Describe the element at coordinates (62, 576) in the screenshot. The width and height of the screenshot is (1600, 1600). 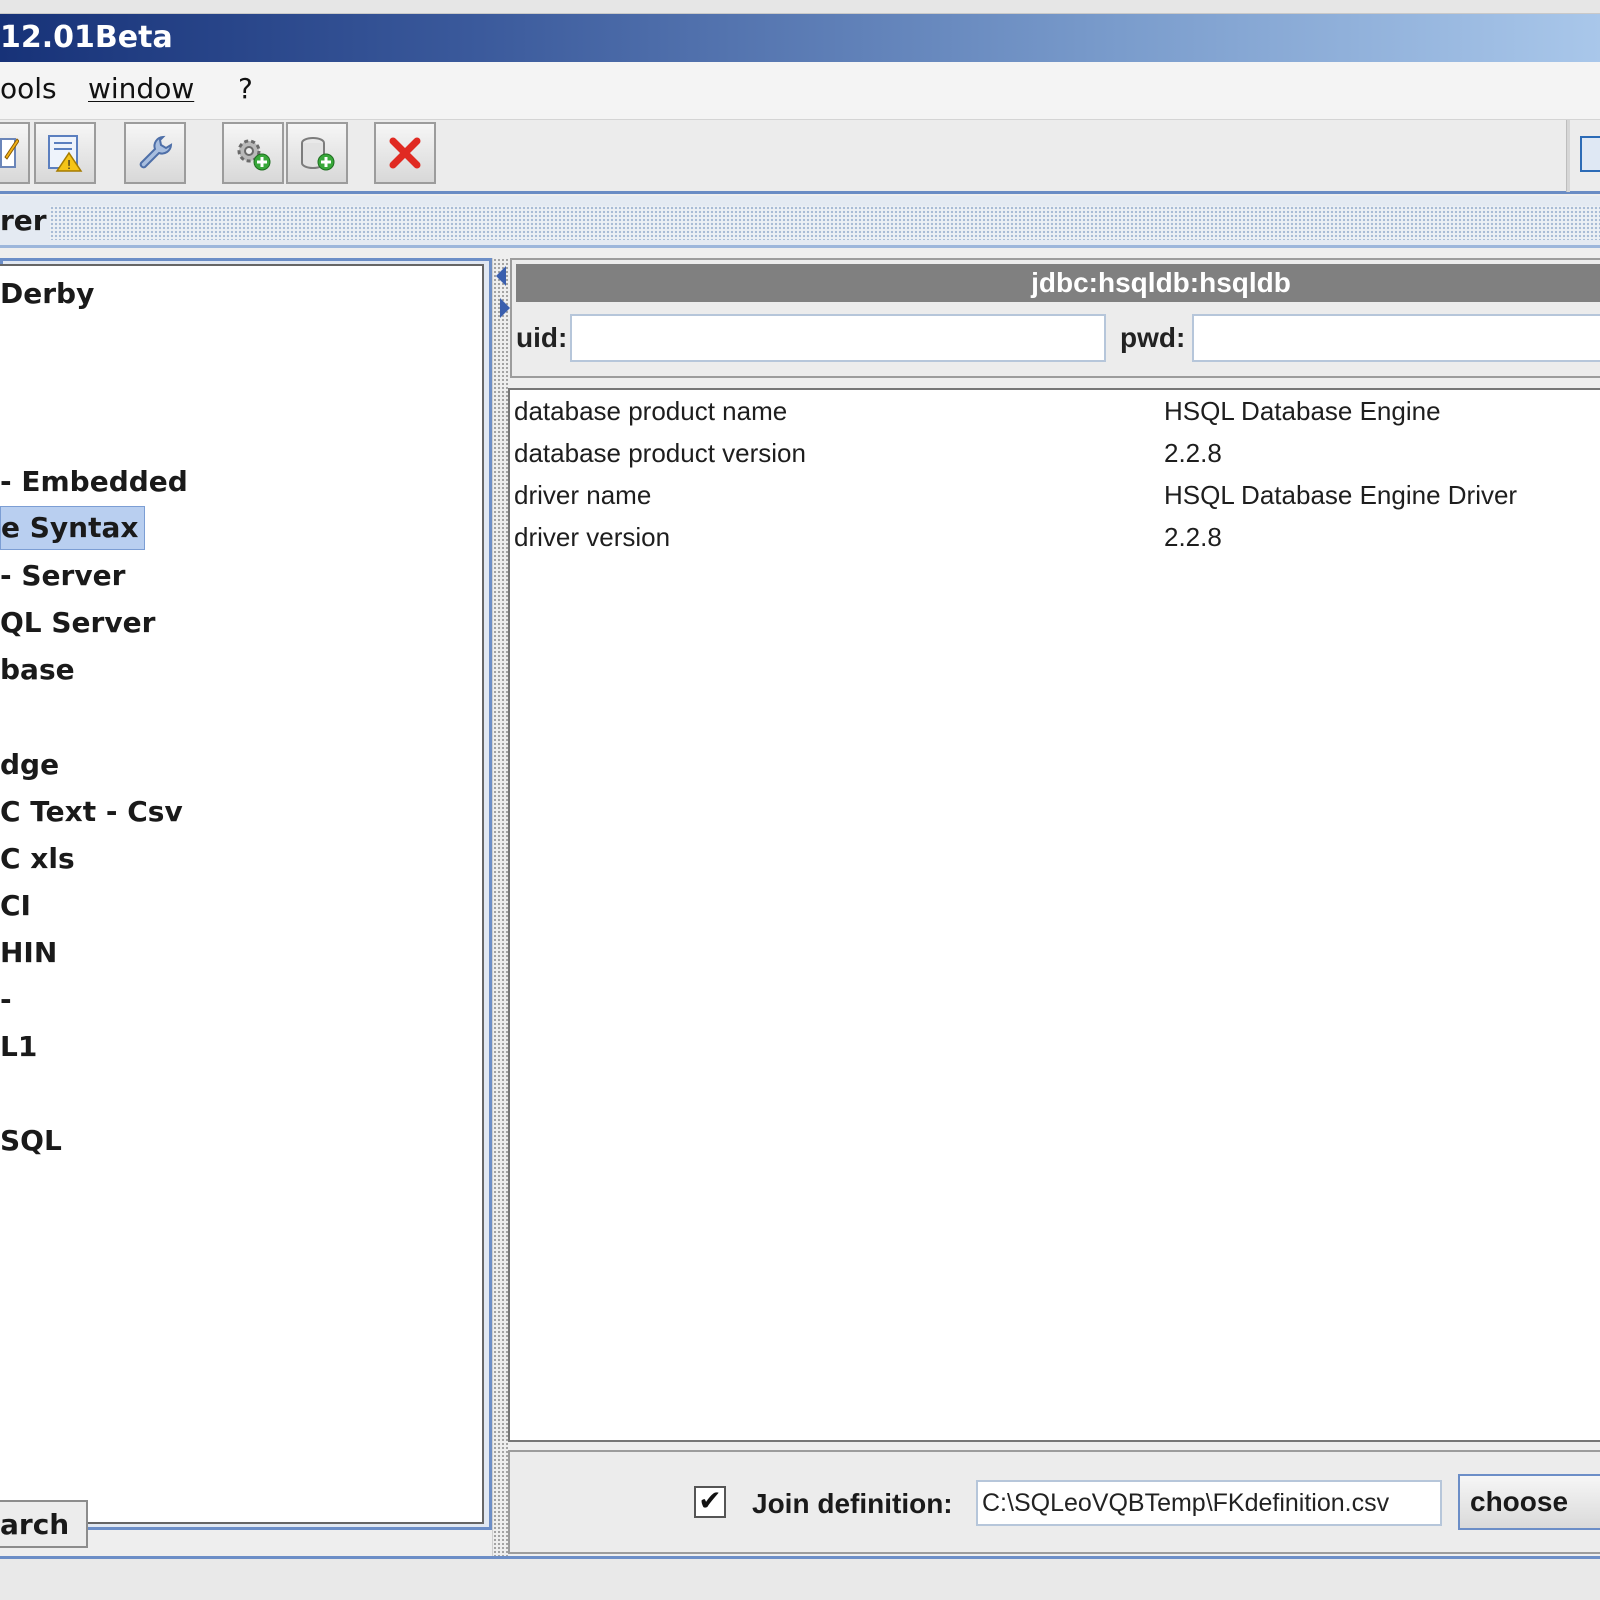
I see `tree-item: - Server` at that location.